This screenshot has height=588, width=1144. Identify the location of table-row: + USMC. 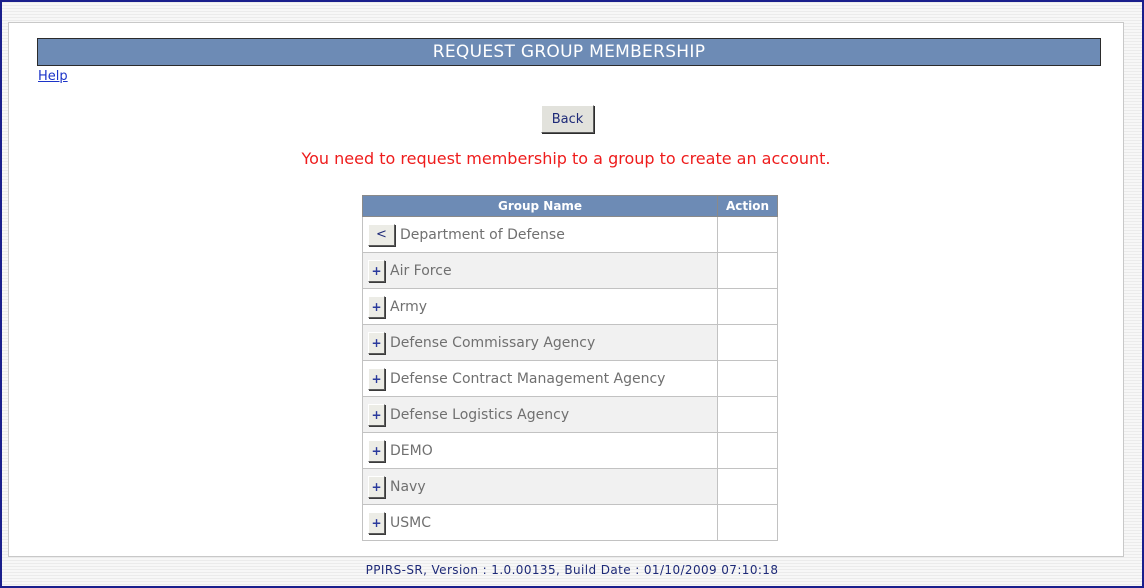
(569, 522).